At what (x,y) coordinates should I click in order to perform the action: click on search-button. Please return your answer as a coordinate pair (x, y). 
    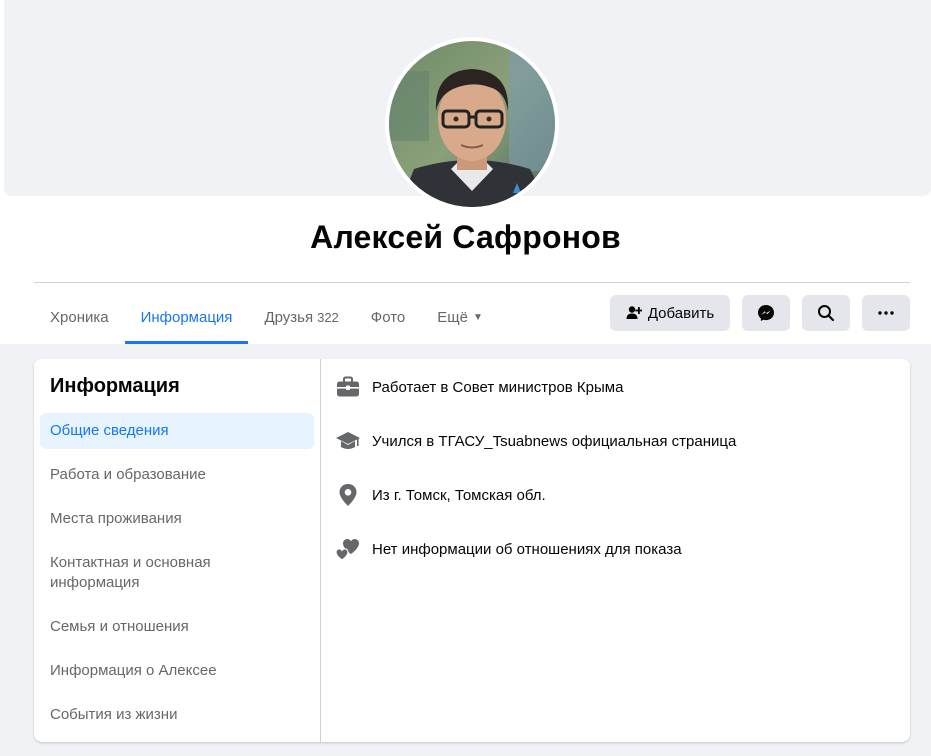
    Looking at the image, I should click on (826, 313).